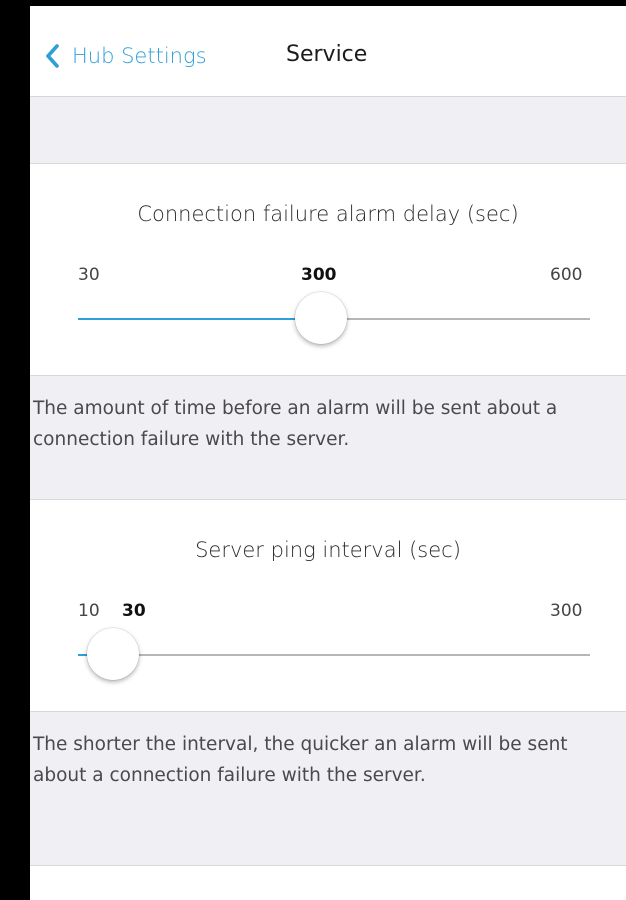 Image resolution: width=626 pixels, height=900 pixels. What do you see at coordinates (89, 275) in the screenshot?
I see `alarm-delay-min-label: 30` at bounding box center [89, 275].